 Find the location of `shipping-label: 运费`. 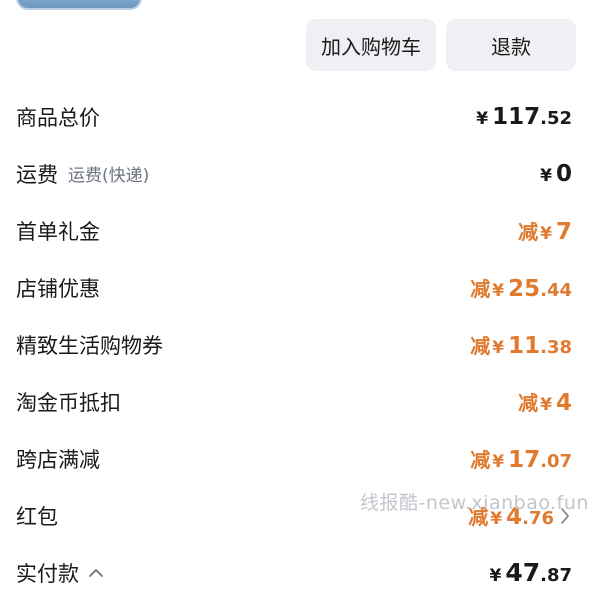

shipping-label: 运费 is located at coordinates (37, 174).